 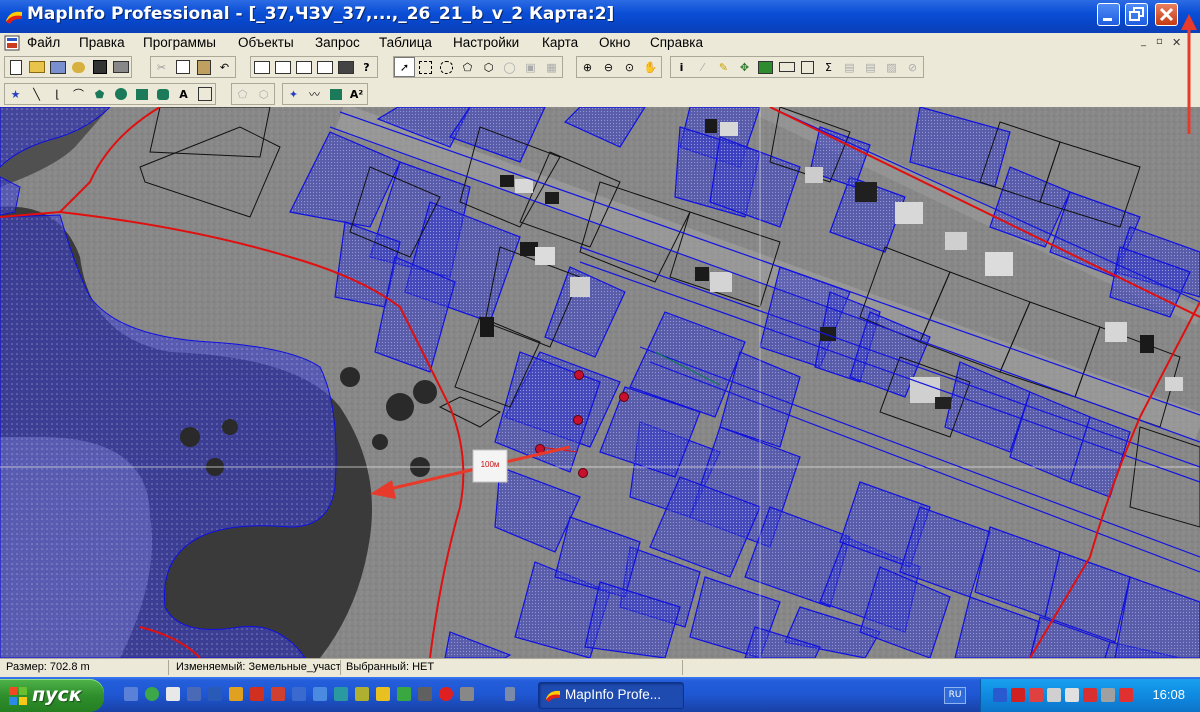 I want to click on close-button, so click(x=1166, y=14).